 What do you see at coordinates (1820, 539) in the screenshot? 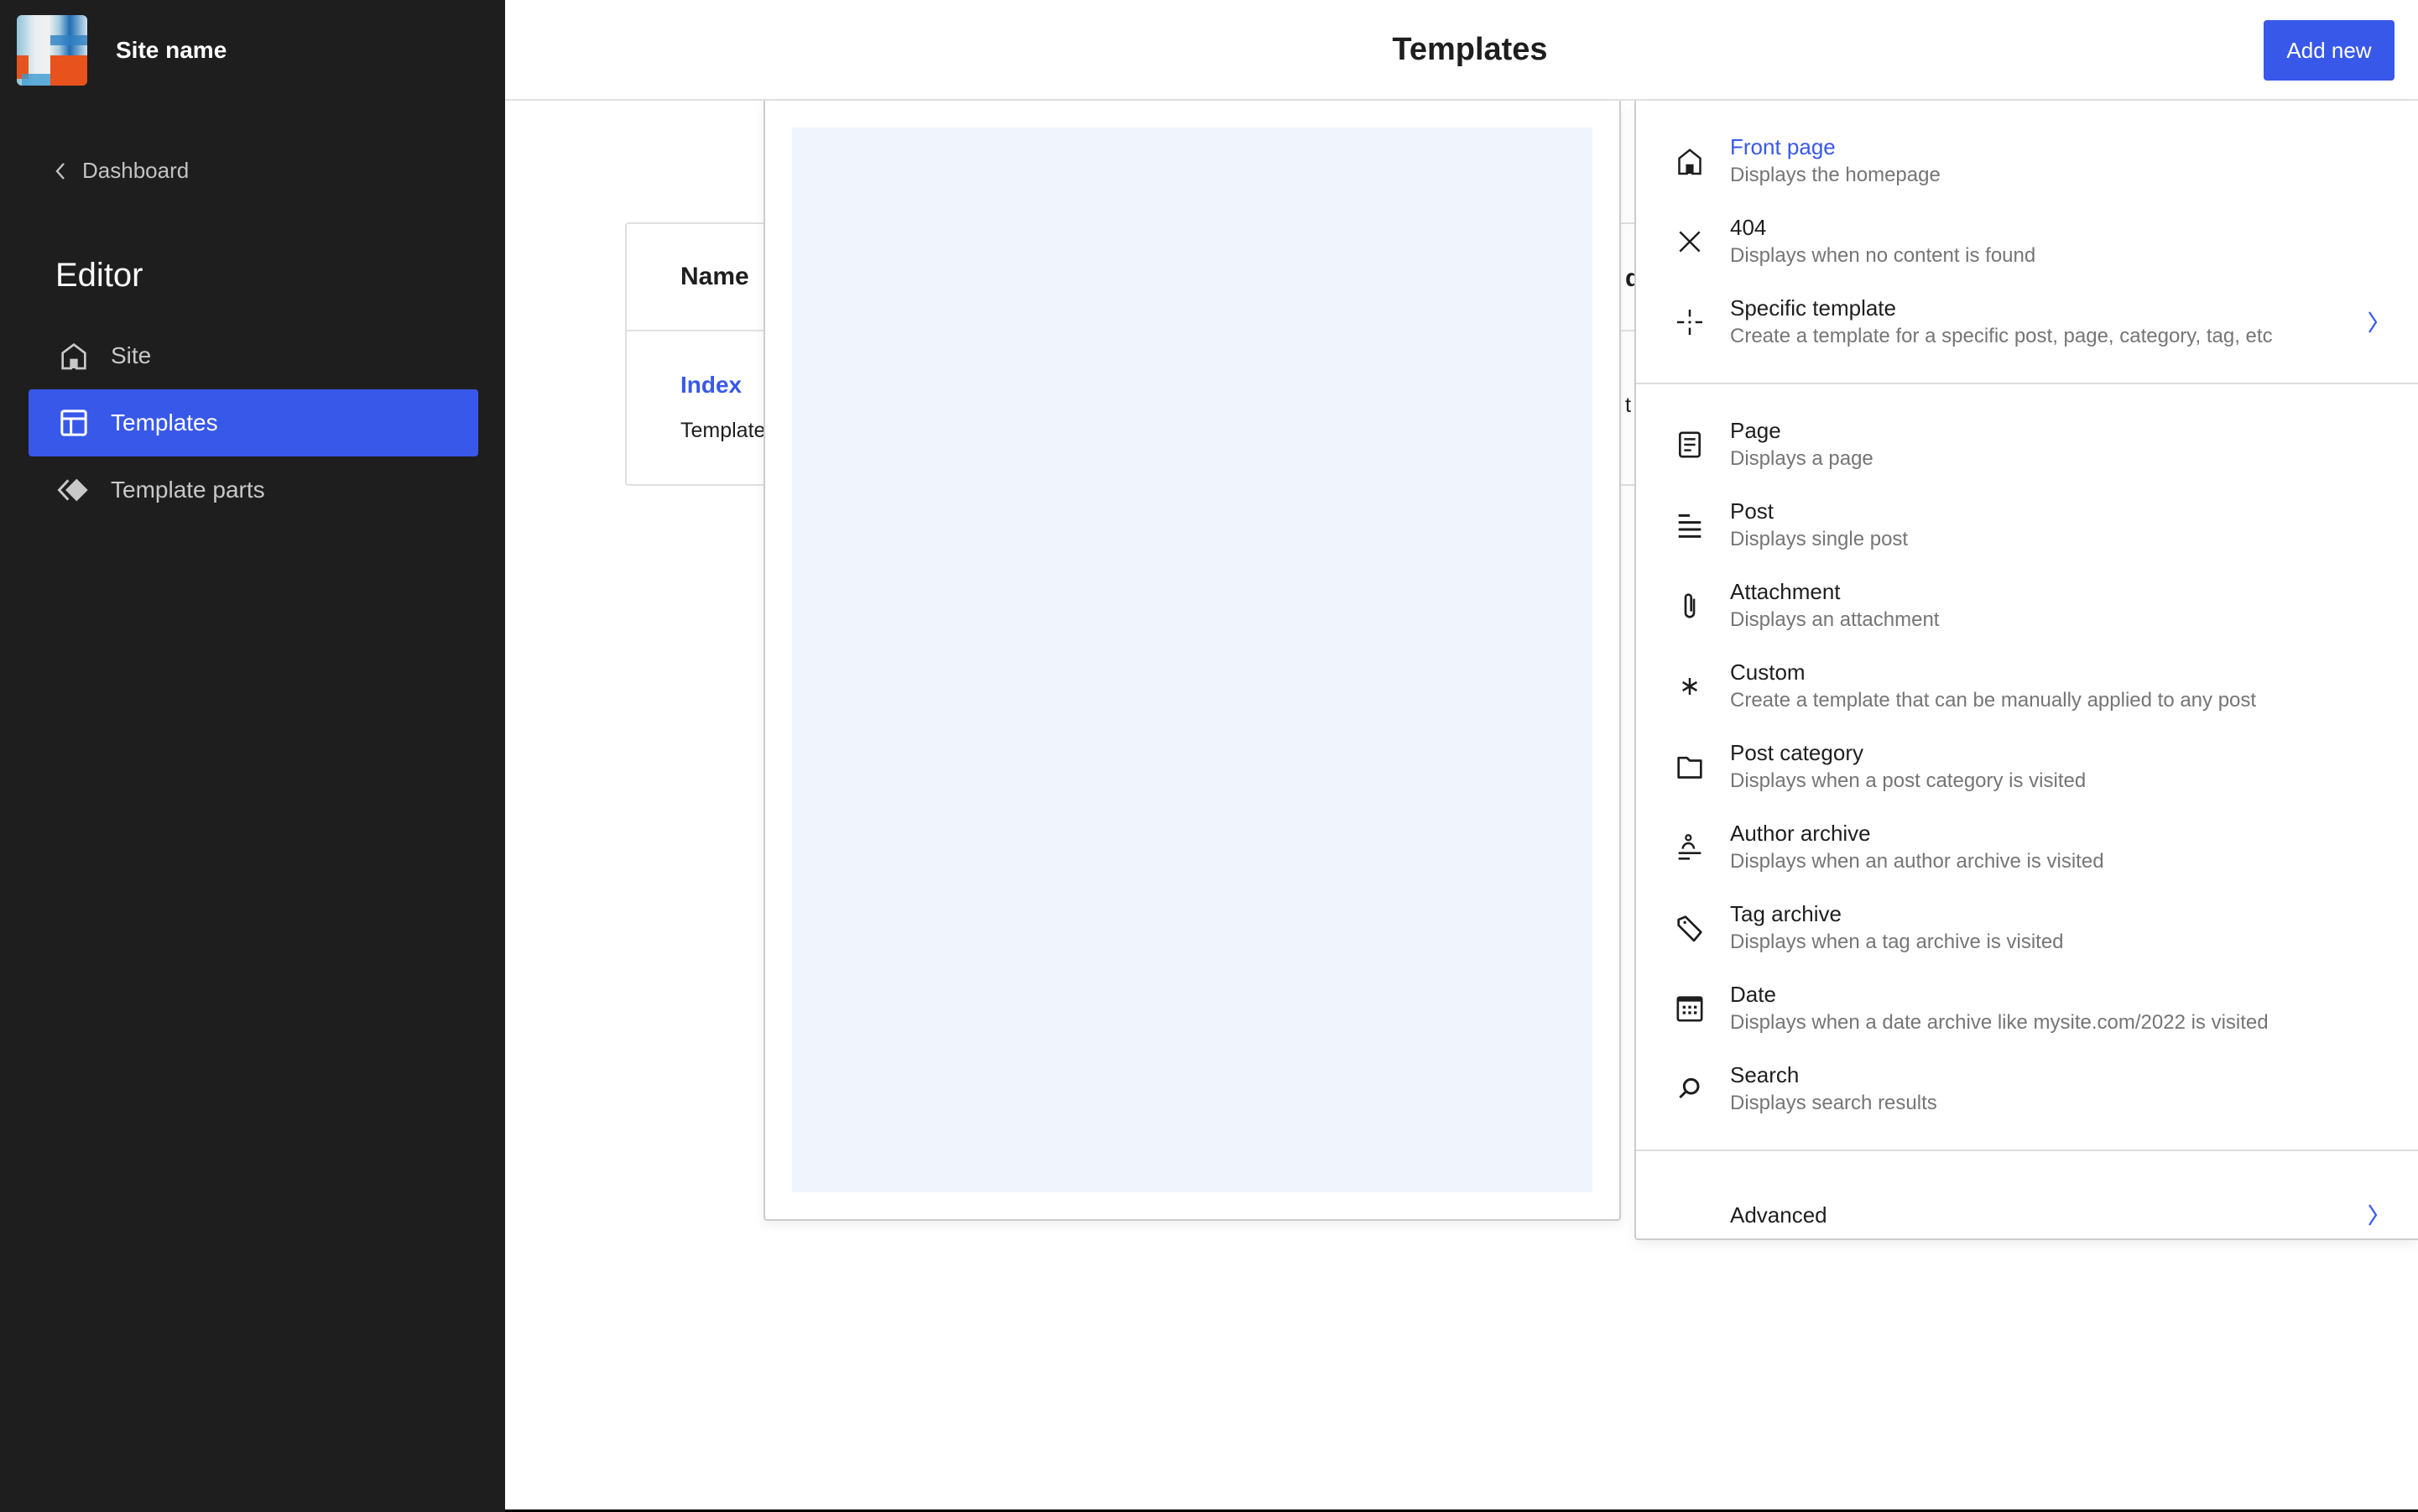
I see `menu-item-description: Displays single post` at bounding box center [1820, 539].